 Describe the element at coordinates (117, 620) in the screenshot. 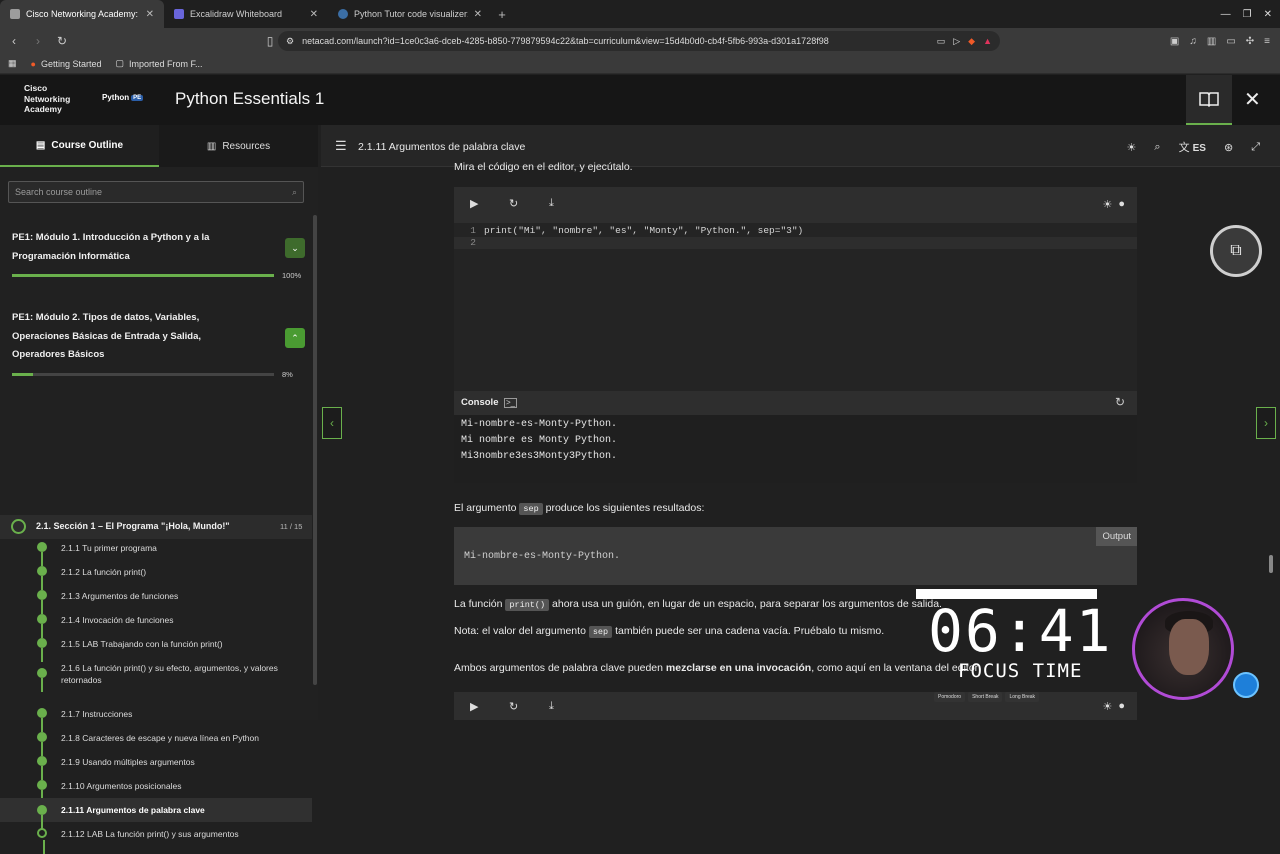

I see `lesson-label: 2.1.4 Invocación de funciones` at that location.